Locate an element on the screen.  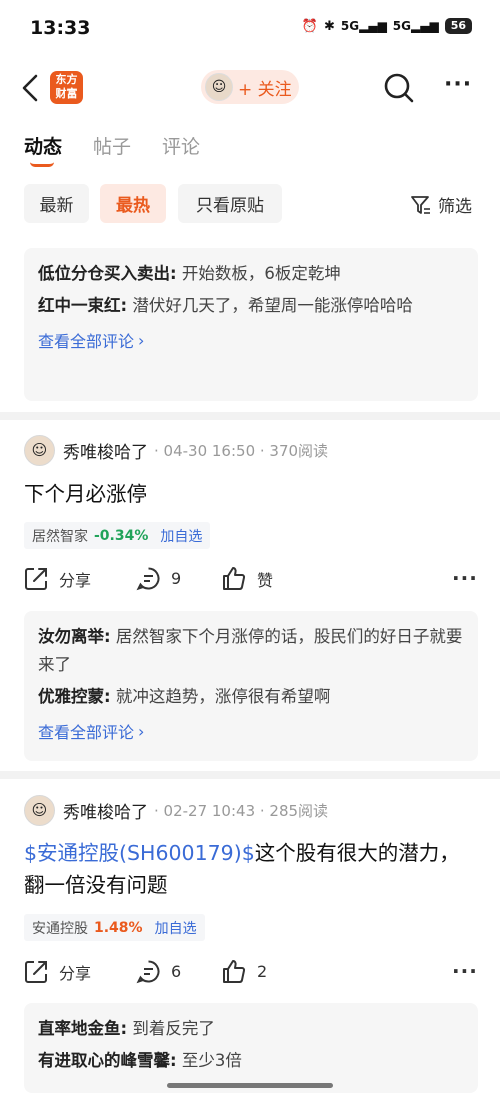
comment-item: 低位分仓买入卖出: 开始数板，6板定乾坤 is located at coordinates (251, 274).